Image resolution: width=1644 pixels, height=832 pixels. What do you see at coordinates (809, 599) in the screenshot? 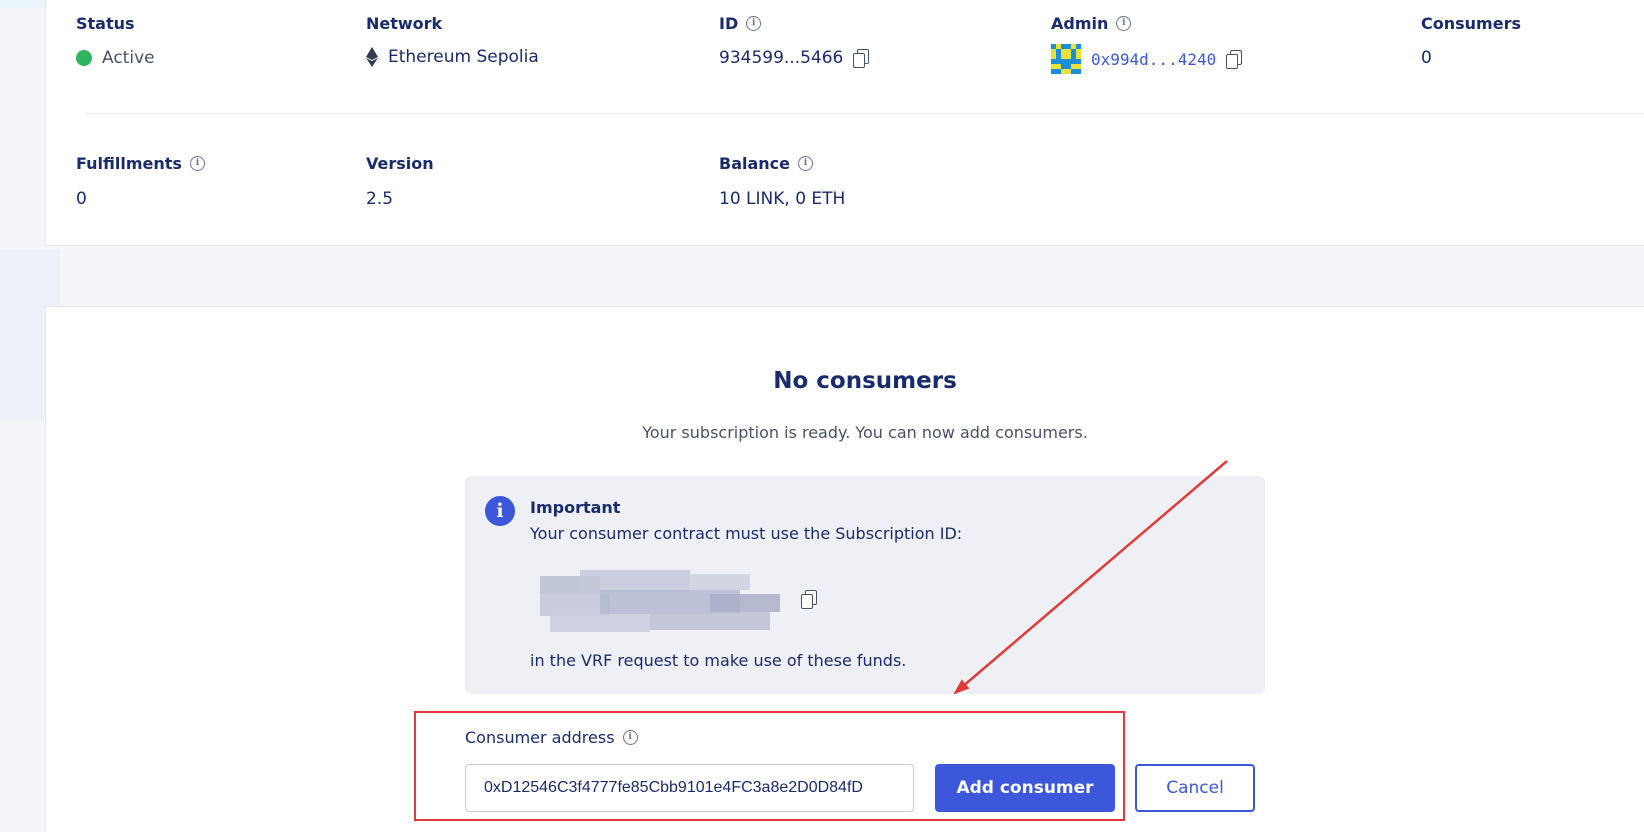
I see `subscription-id-copy-icon` at bounding box center [809, 599].